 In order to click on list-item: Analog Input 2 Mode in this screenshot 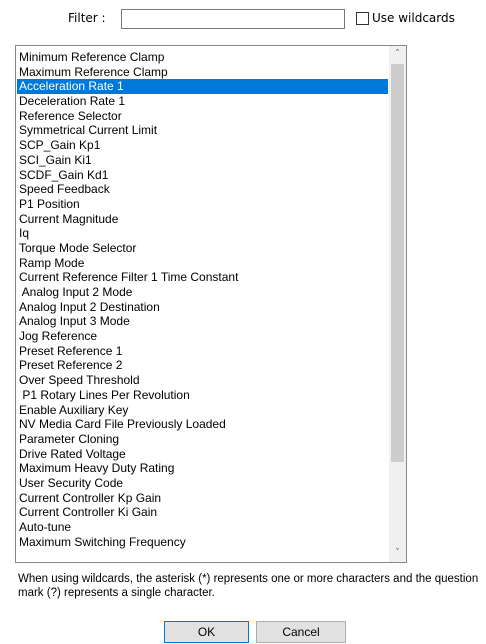, I will do `click(202, 292)`.